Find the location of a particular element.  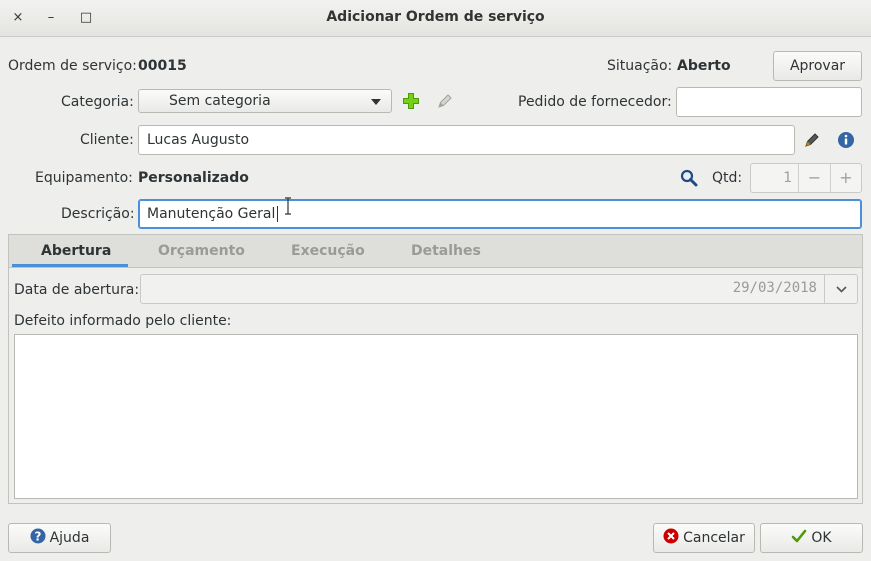

search-icon is located at coordinates (689, 178).